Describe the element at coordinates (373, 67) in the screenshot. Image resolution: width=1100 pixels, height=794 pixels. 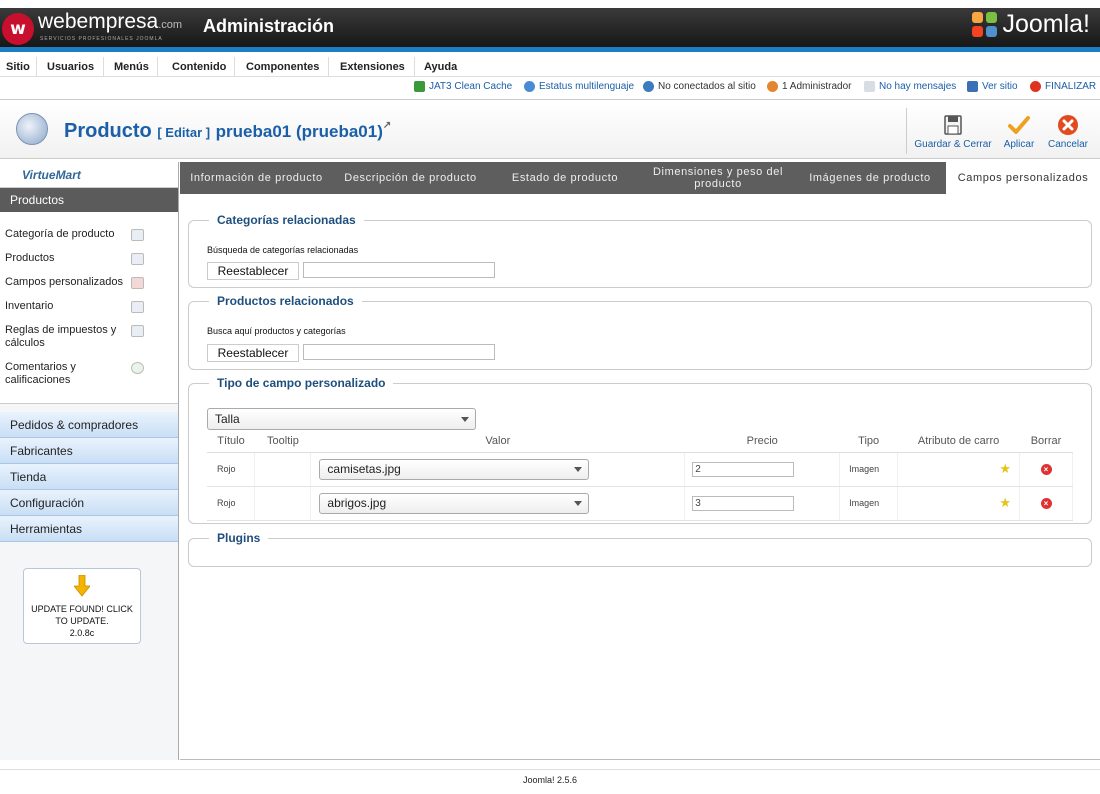
I see `menu-extensiones: Extensiones` at that location.